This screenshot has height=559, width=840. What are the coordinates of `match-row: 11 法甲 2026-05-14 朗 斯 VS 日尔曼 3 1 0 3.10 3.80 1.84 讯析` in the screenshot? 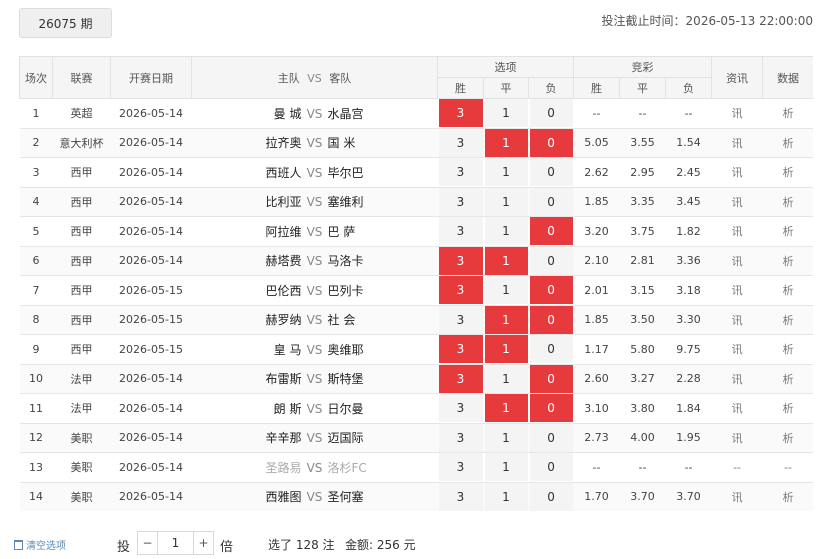 It's located at (416, 408).